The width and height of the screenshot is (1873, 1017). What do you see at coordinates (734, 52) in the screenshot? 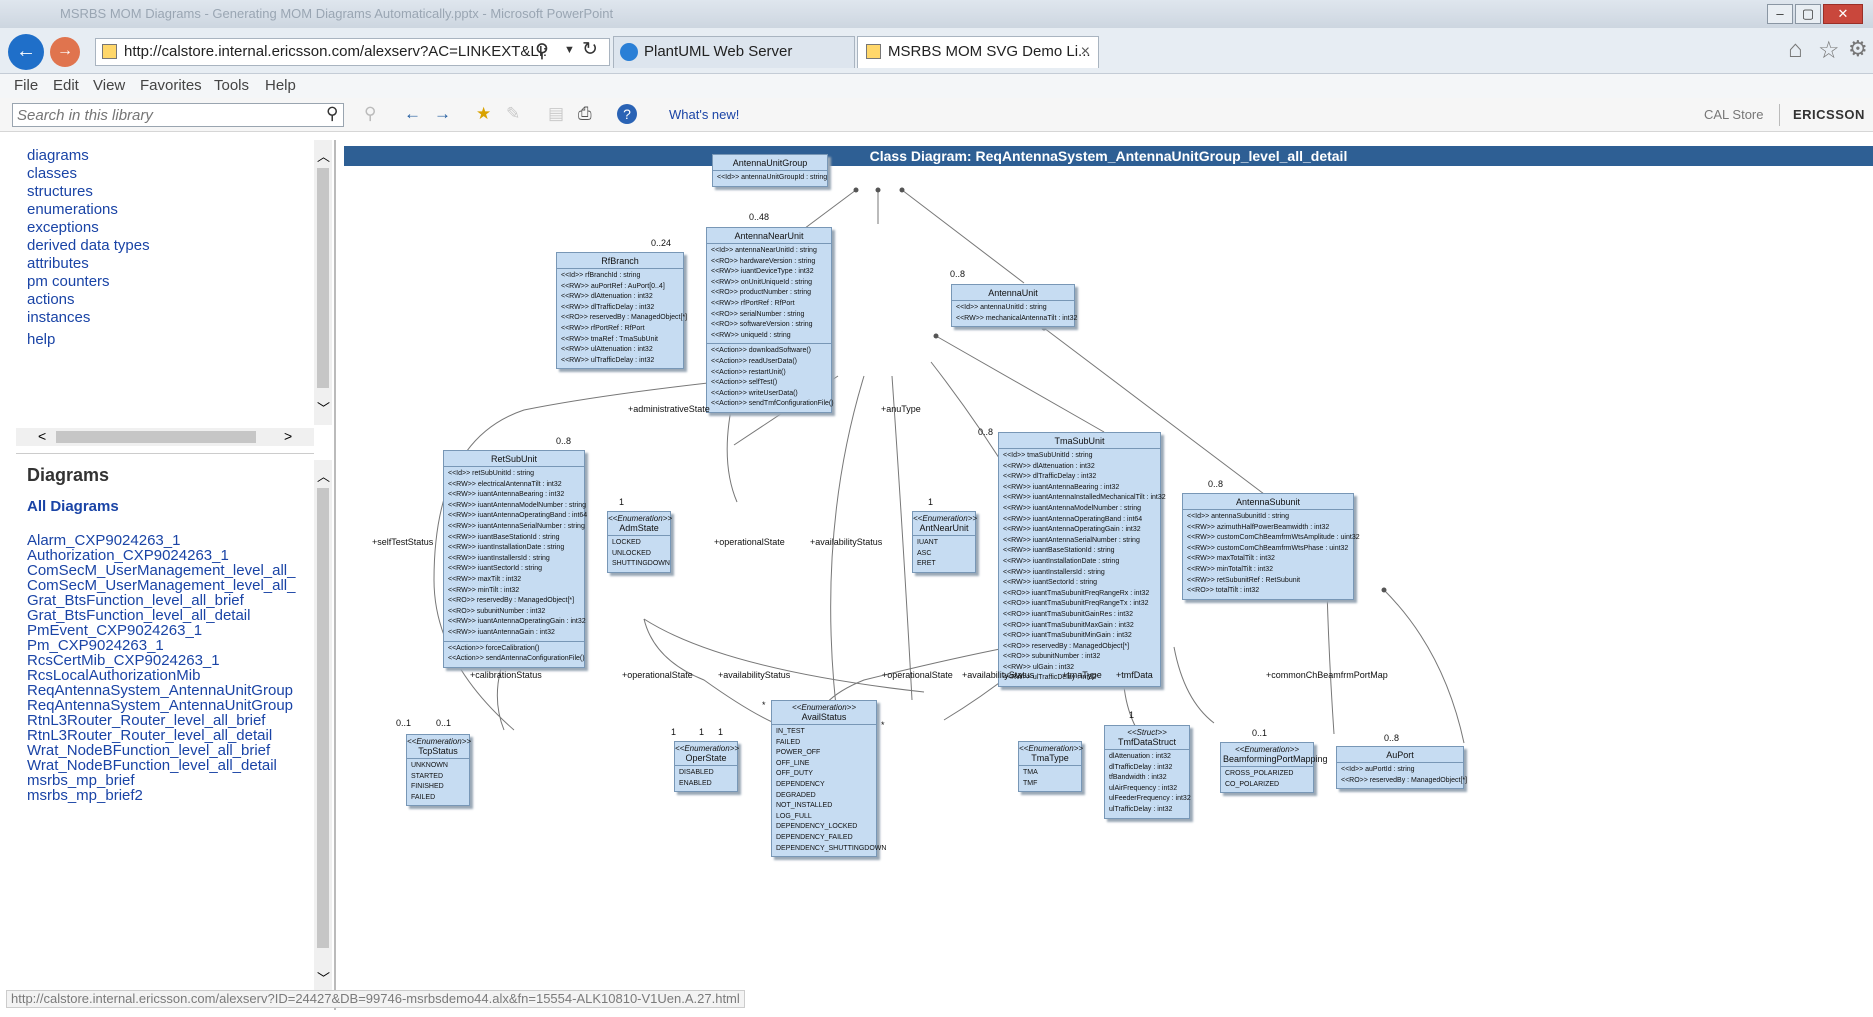
I see `tab-plantuml: PlantUML Web Server` at bounding box center [734, 52].